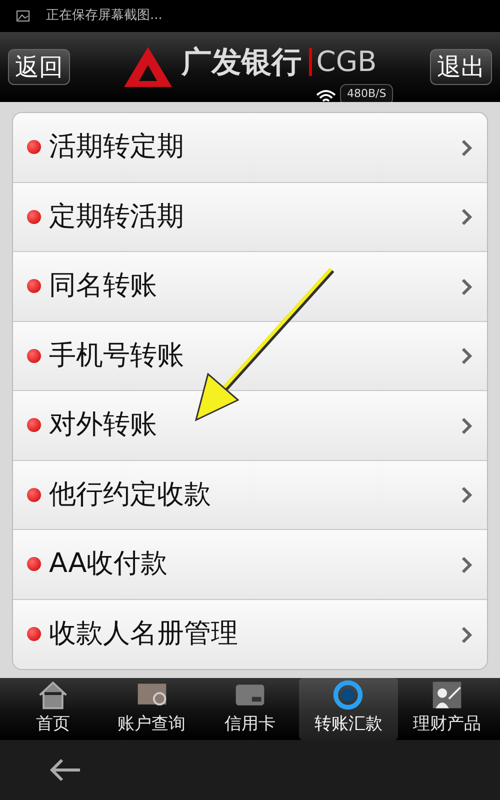  What do you see at coordinates (447, 709) in the screenshot?
I see `tab-item: 理财产品` at bounding box center [447, 709].